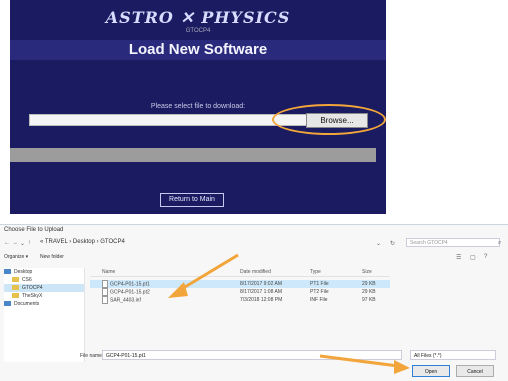  Describe the element at coordinates (261, 300) in the screenshot. I see `file-date: 7/3/2018 12:08 PM` at that location.